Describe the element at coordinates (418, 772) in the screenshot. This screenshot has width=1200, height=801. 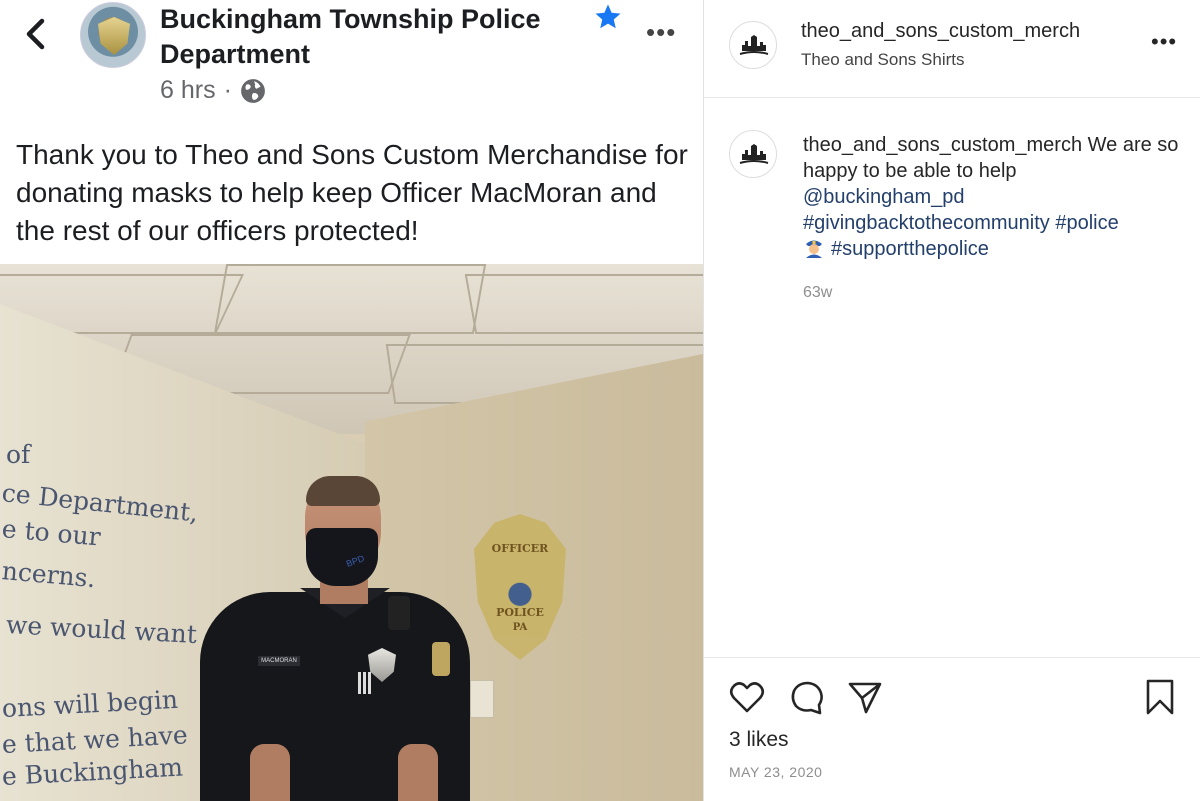
I see `officer-arm-right` at that location.